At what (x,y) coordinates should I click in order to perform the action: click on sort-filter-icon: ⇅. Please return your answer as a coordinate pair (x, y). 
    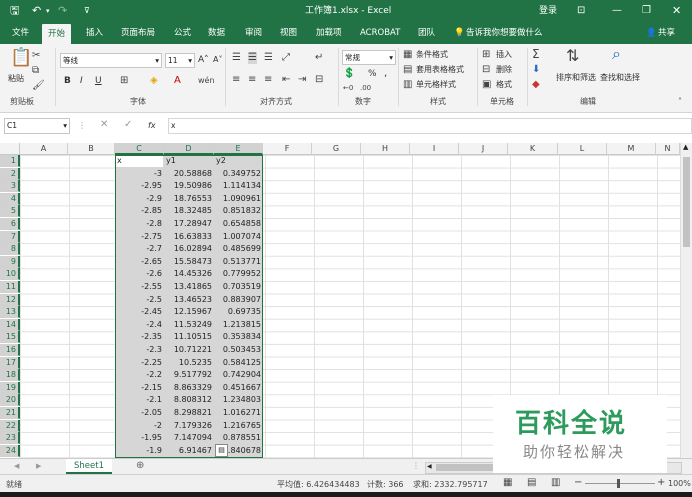
    Looking at the image, I should click on (572, 56).